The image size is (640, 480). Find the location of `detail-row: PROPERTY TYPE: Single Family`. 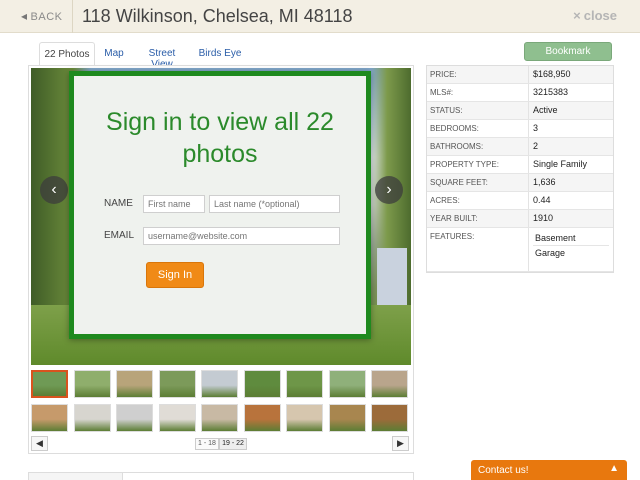

detail-row: PROPERTY TYPE: Single Family is located at coordinates (520, 165).